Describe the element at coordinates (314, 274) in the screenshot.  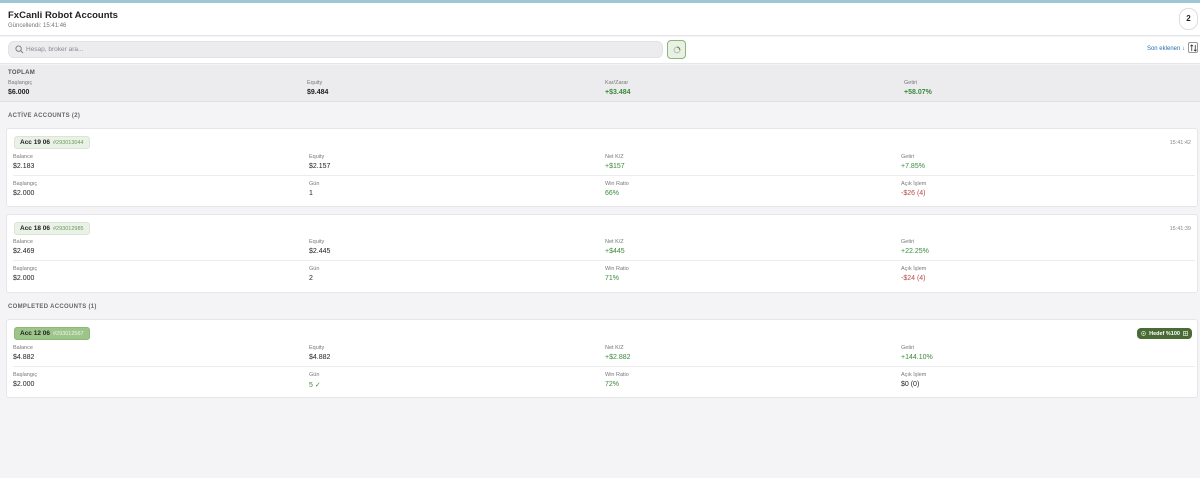
I see `field-days: Gün 2` at that location.